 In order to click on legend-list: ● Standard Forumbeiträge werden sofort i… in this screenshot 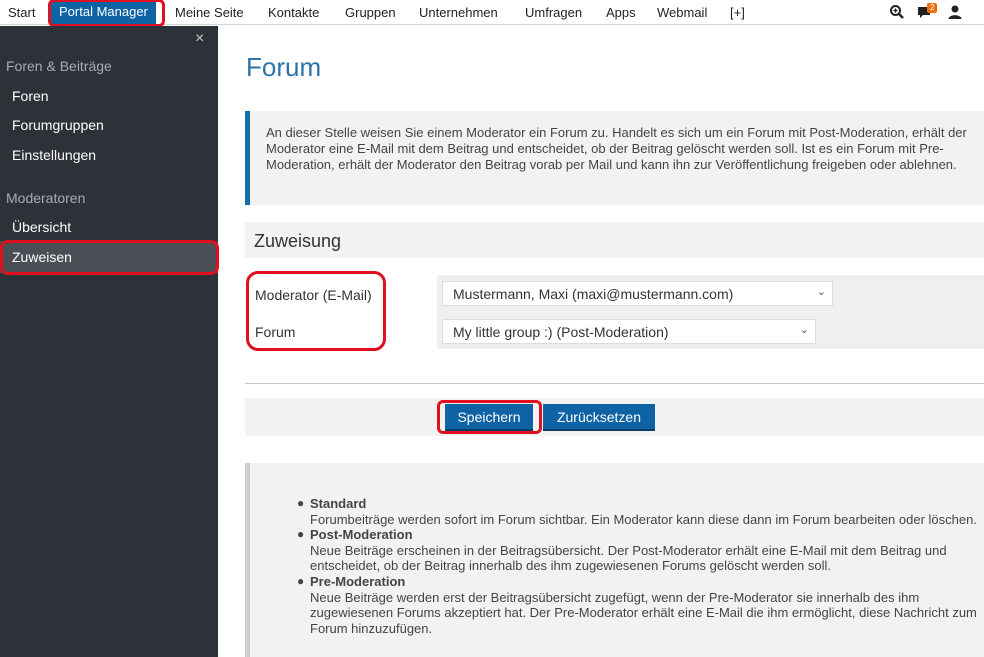, I will do `click(640, 566)`.